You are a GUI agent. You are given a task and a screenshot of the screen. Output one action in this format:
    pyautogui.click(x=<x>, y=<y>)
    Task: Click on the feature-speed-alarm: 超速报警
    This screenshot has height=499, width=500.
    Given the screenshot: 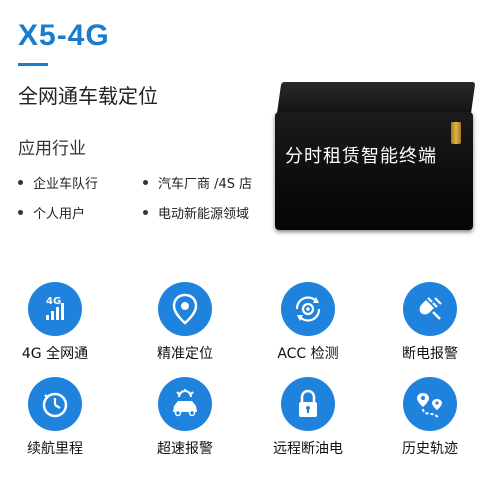 What is the action you would take?
    pyautogui.click(x=185, y=417)
    